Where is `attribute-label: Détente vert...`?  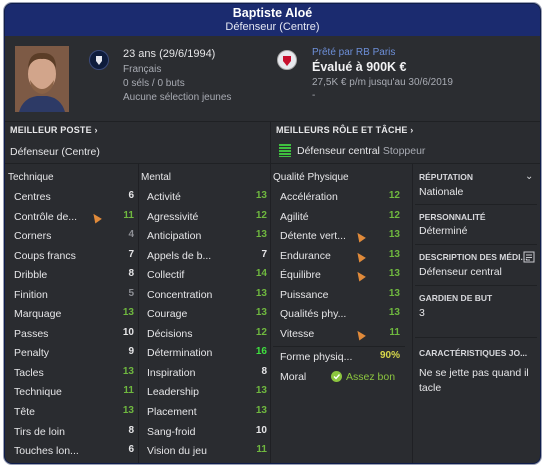 attribute-label: Détente vert... is located at coordinates (313, 236).